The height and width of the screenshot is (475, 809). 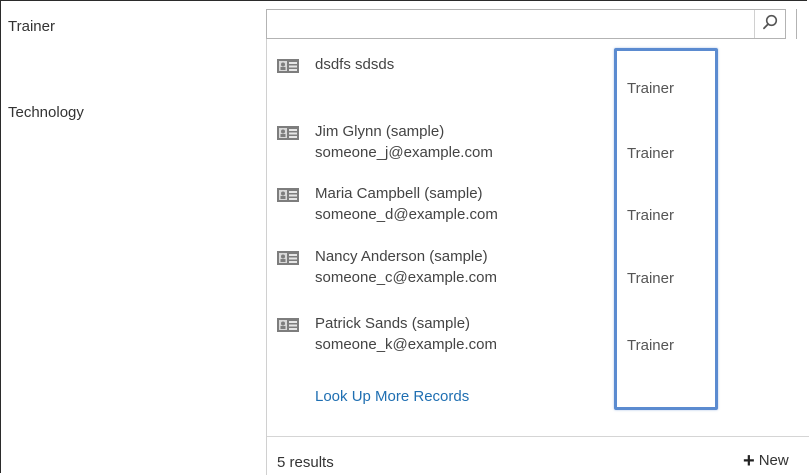 What do you see at coordinates (404, 152) in the screenshot?
I see `result-email: someone_j@example.com` at bounding box center [404, 152].